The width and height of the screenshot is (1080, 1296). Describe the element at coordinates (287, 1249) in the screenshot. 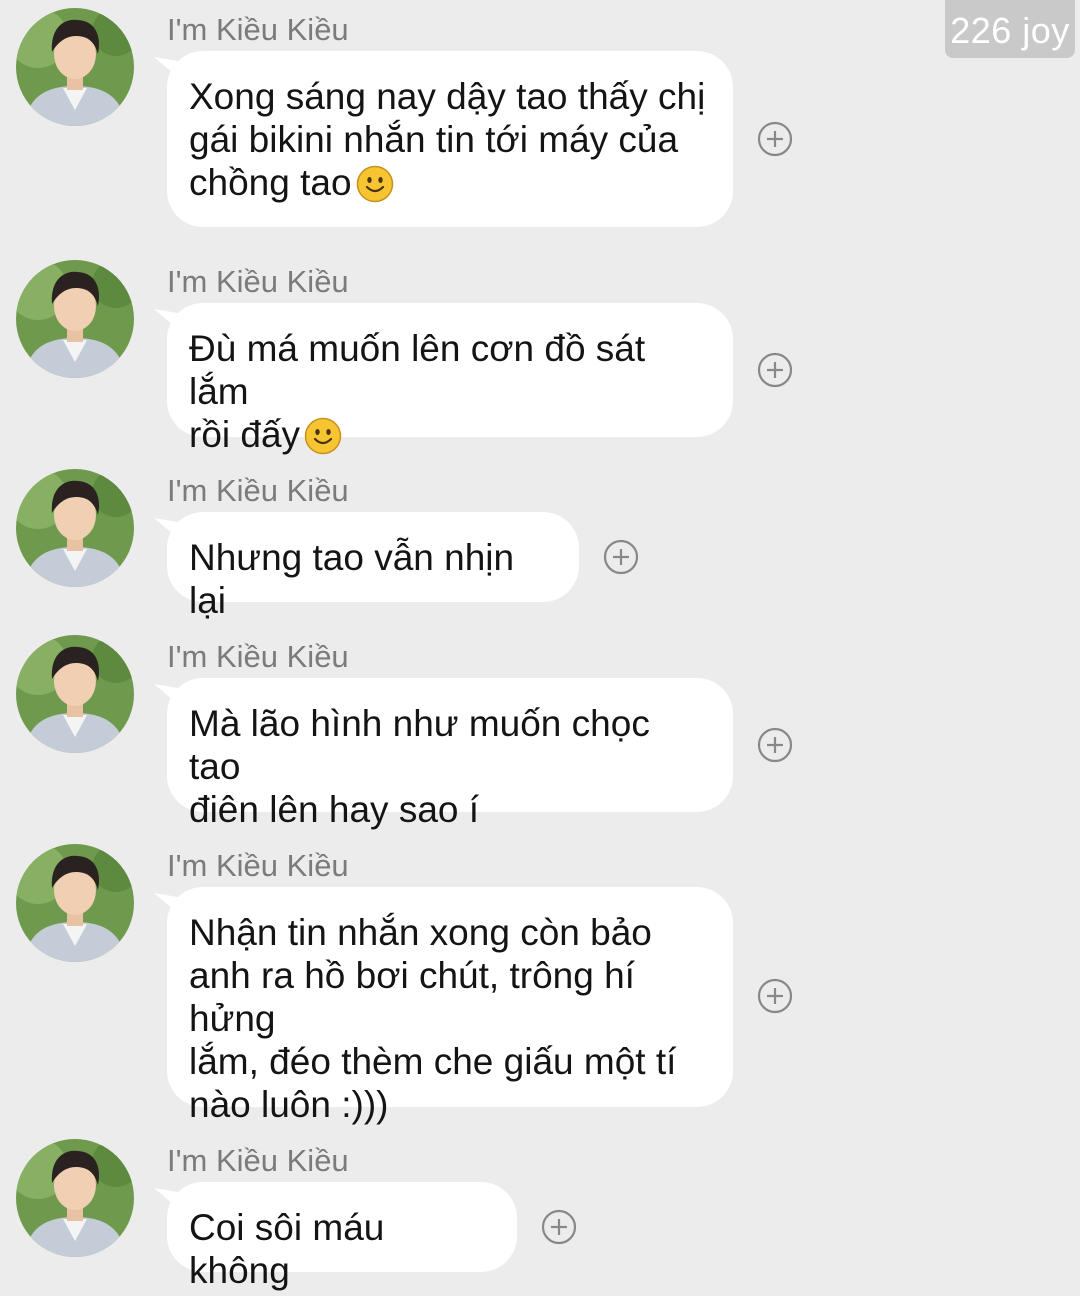

I see `message-text: Coi sôi máu không` at that location.